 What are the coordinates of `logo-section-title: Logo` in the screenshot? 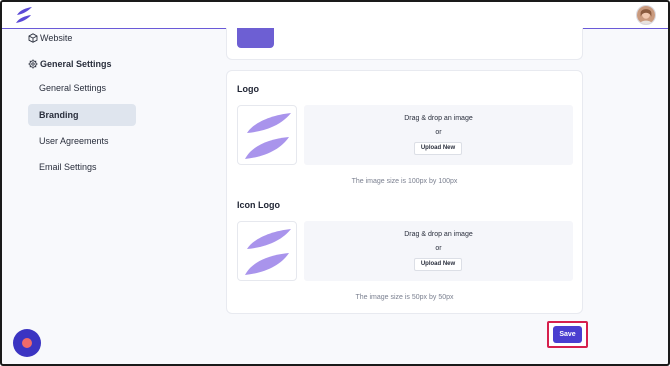 It's located at (248, 89).